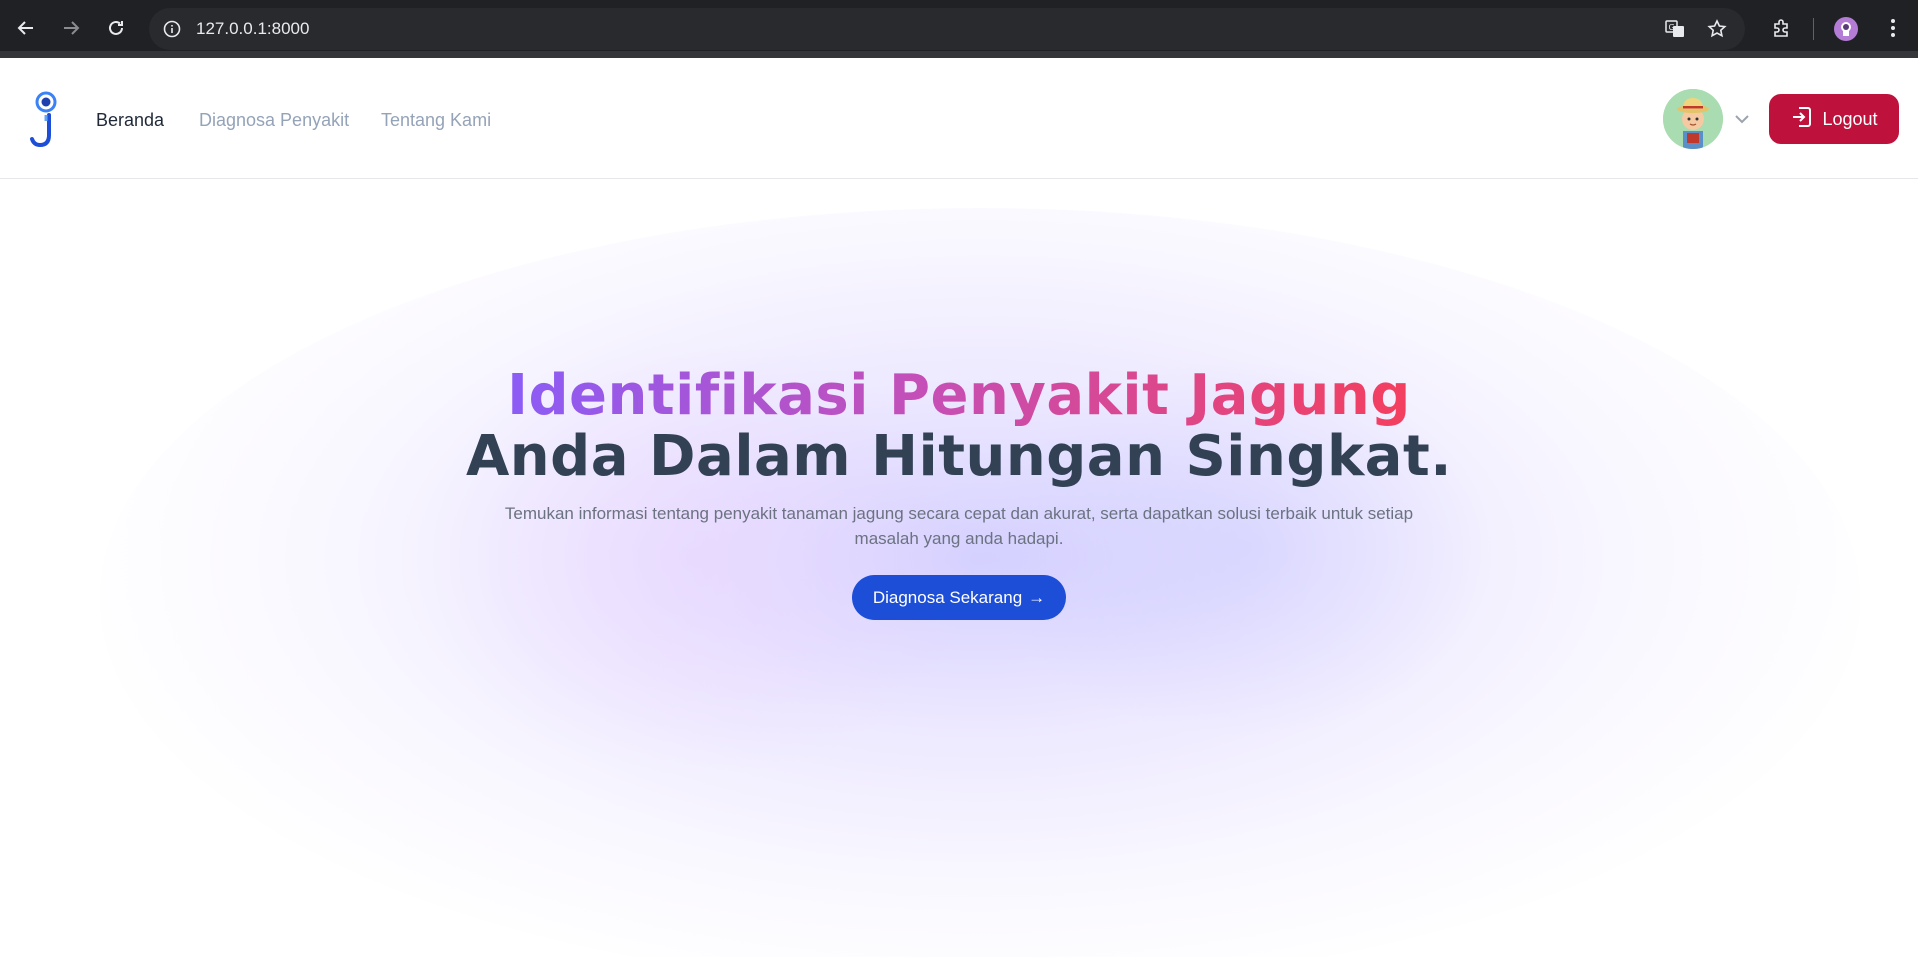 The width and height of the screenshot is (1918, 957). Describe the element at coordinates (1850, 118) in the screenshot. I see `logout-label: Logout` at that location.